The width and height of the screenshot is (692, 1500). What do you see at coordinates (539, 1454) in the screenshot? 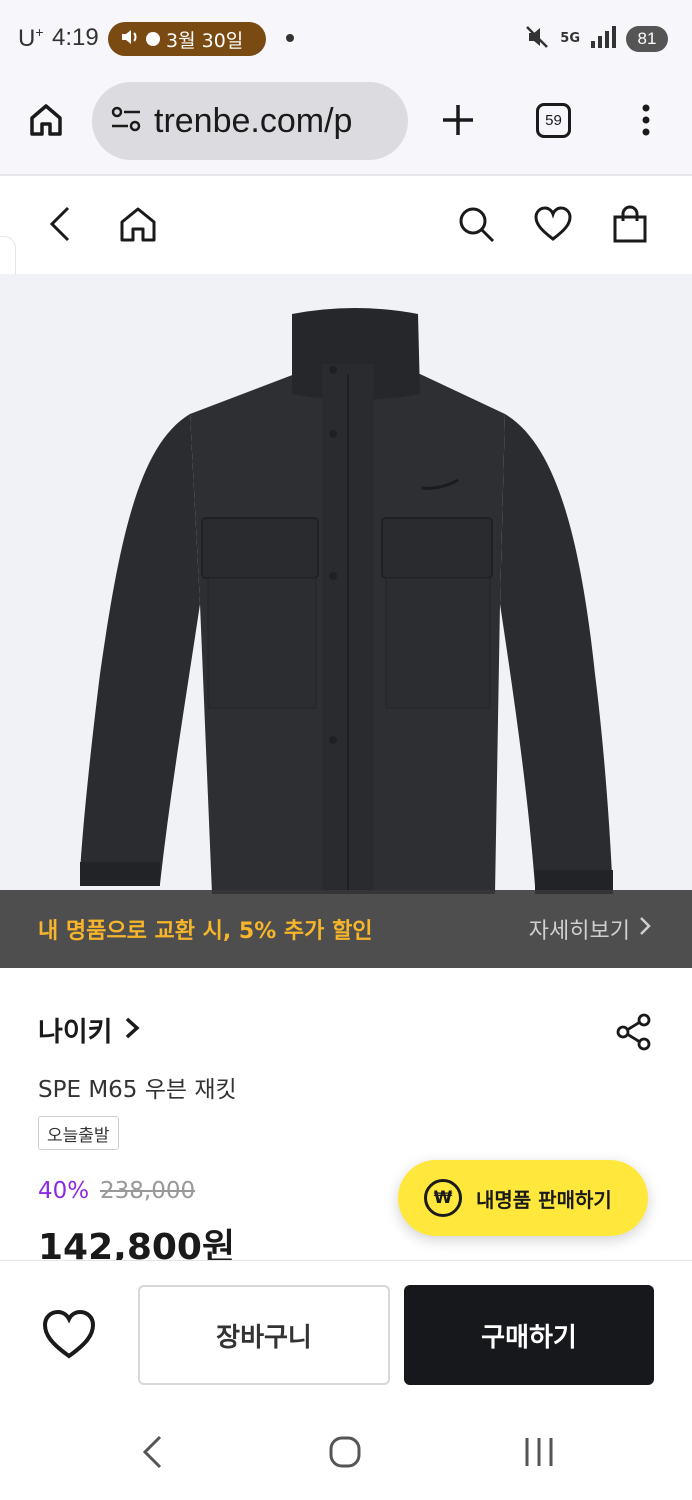
I see `recent-apps-icon` at bounding box center [539, 1454].